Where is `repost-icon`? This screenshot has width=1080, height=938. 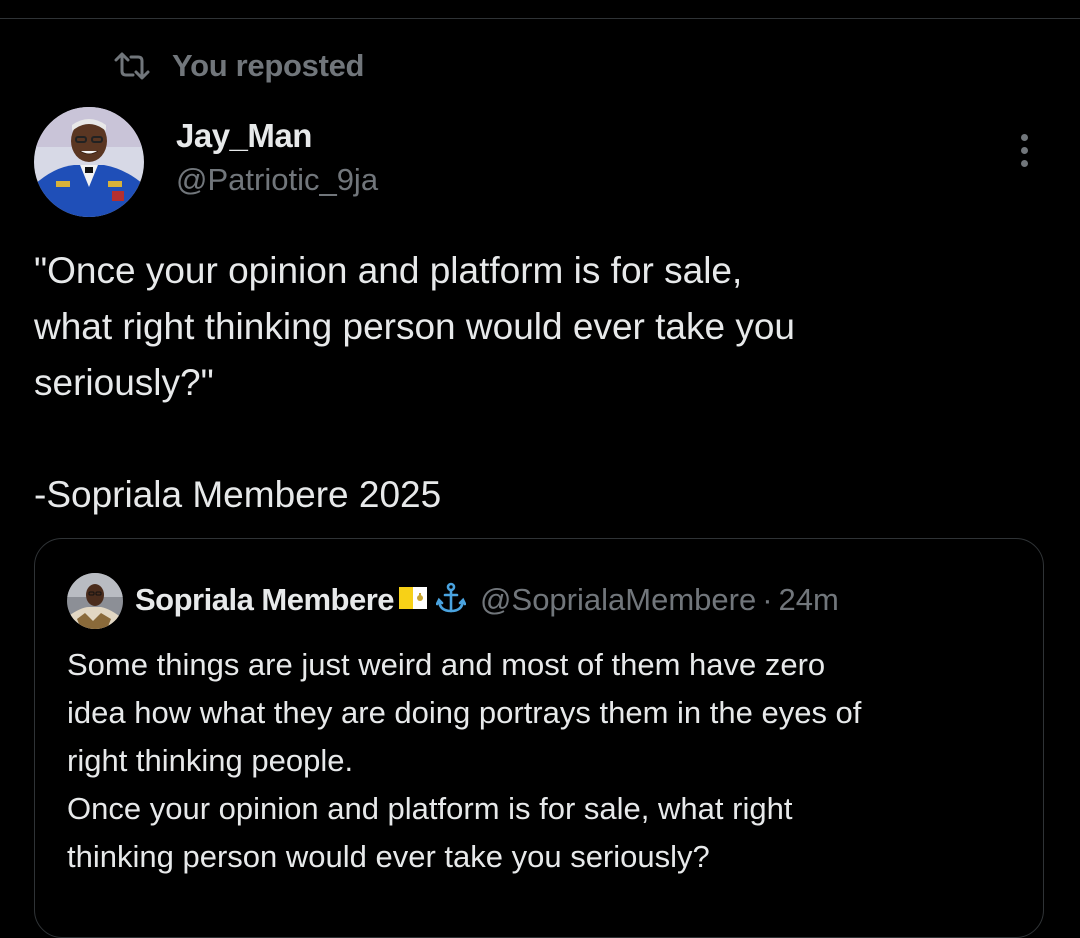 repost-icon is located at coordinates (132, 66).